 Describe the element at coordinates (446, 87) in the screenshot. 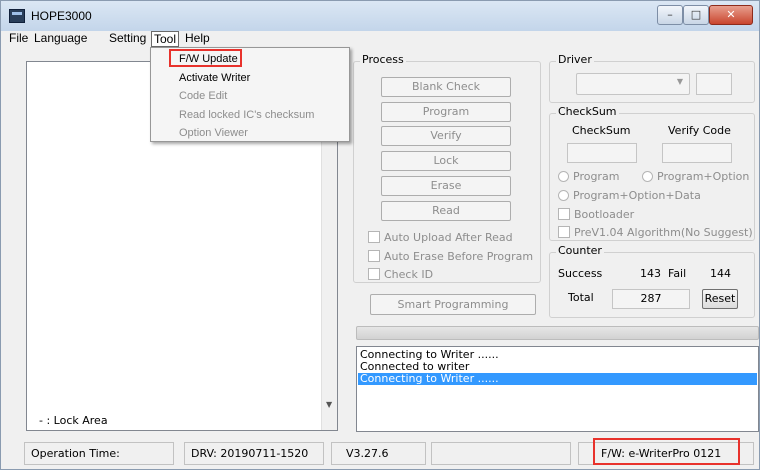

I see `blank-check-button: Blank Check` at that location.